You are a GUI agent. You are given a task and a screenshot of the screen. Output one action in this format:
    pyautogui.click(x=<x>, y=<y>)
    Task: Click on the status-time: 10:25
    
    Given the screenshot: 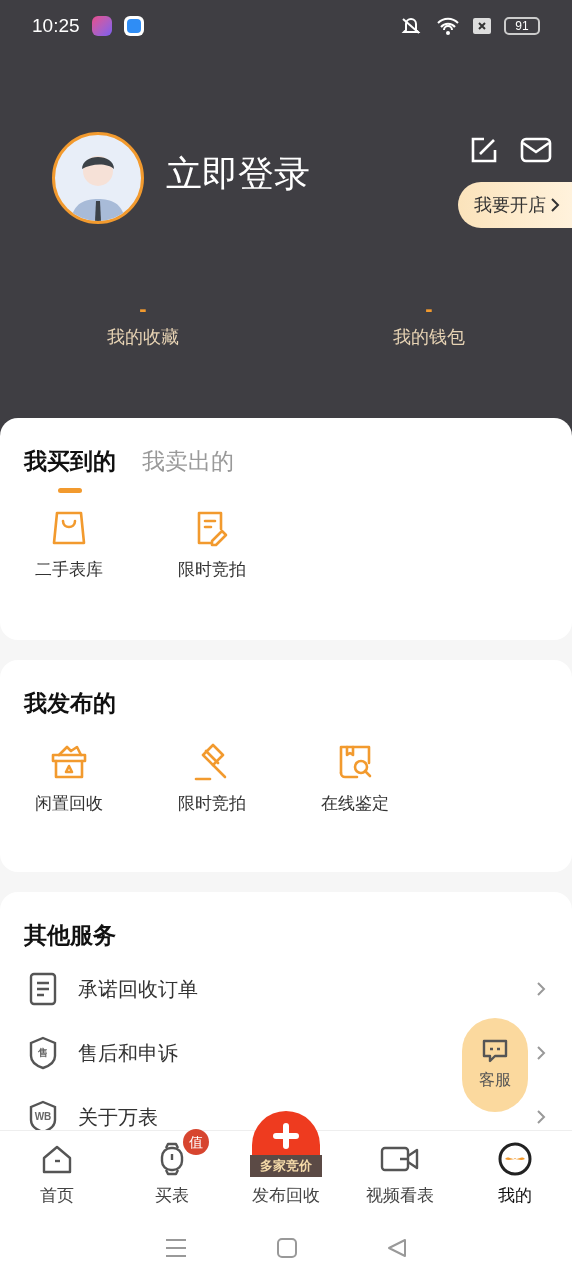 What is the action you would take?
    pyautogui.click(x=56, y=25)
    